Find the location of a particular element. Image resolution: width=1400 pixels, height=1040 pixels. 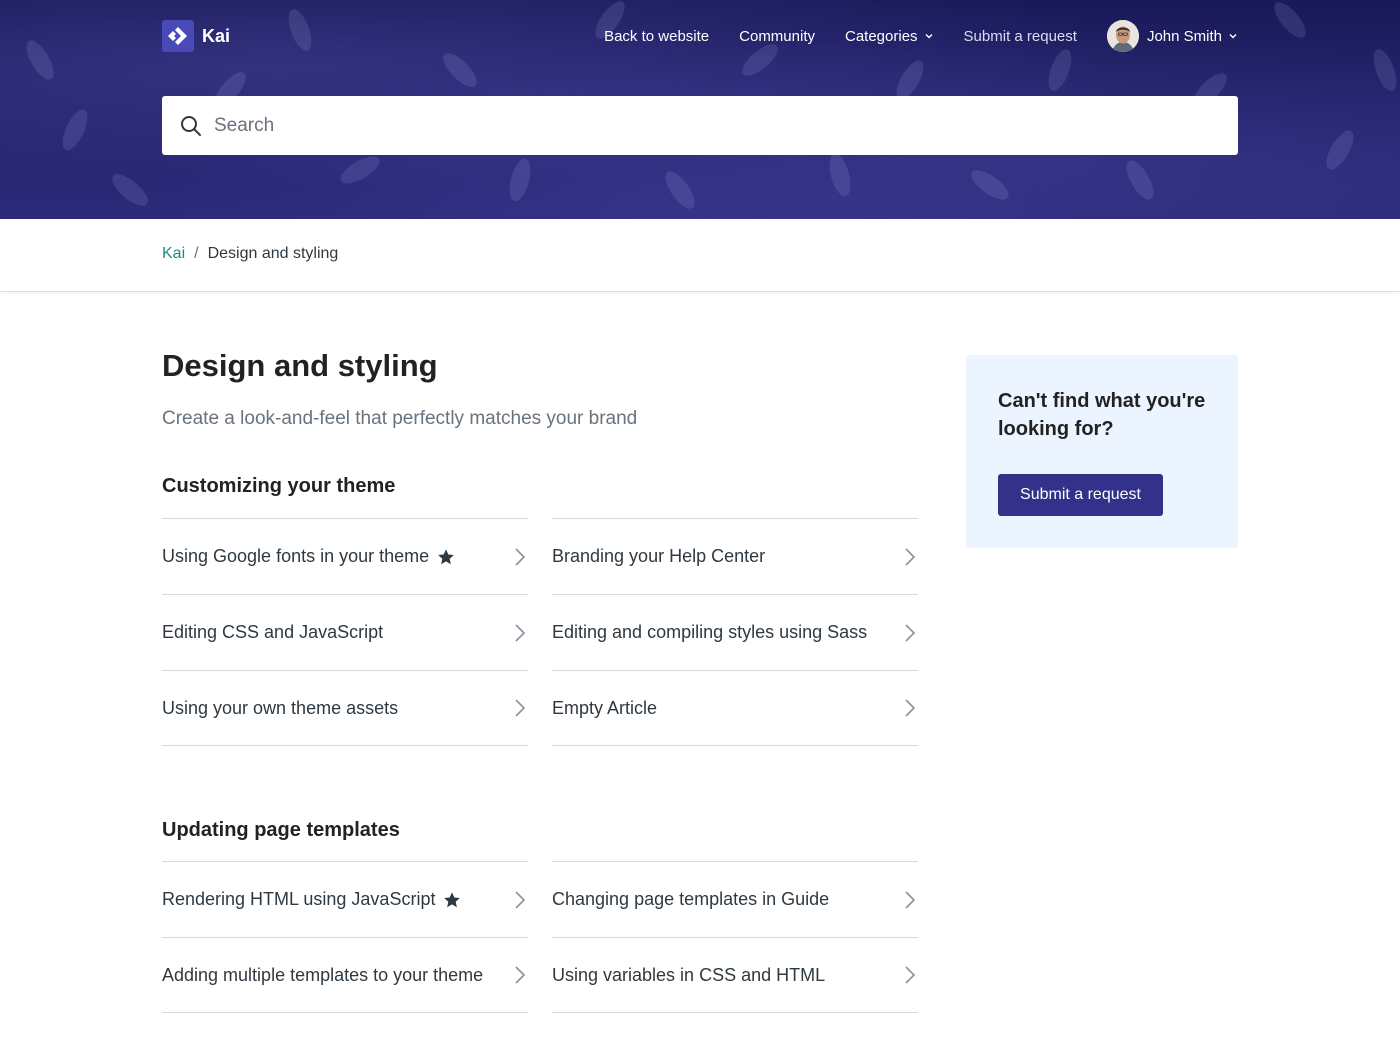

nav-community: Community is located at coordinates (777, 36).